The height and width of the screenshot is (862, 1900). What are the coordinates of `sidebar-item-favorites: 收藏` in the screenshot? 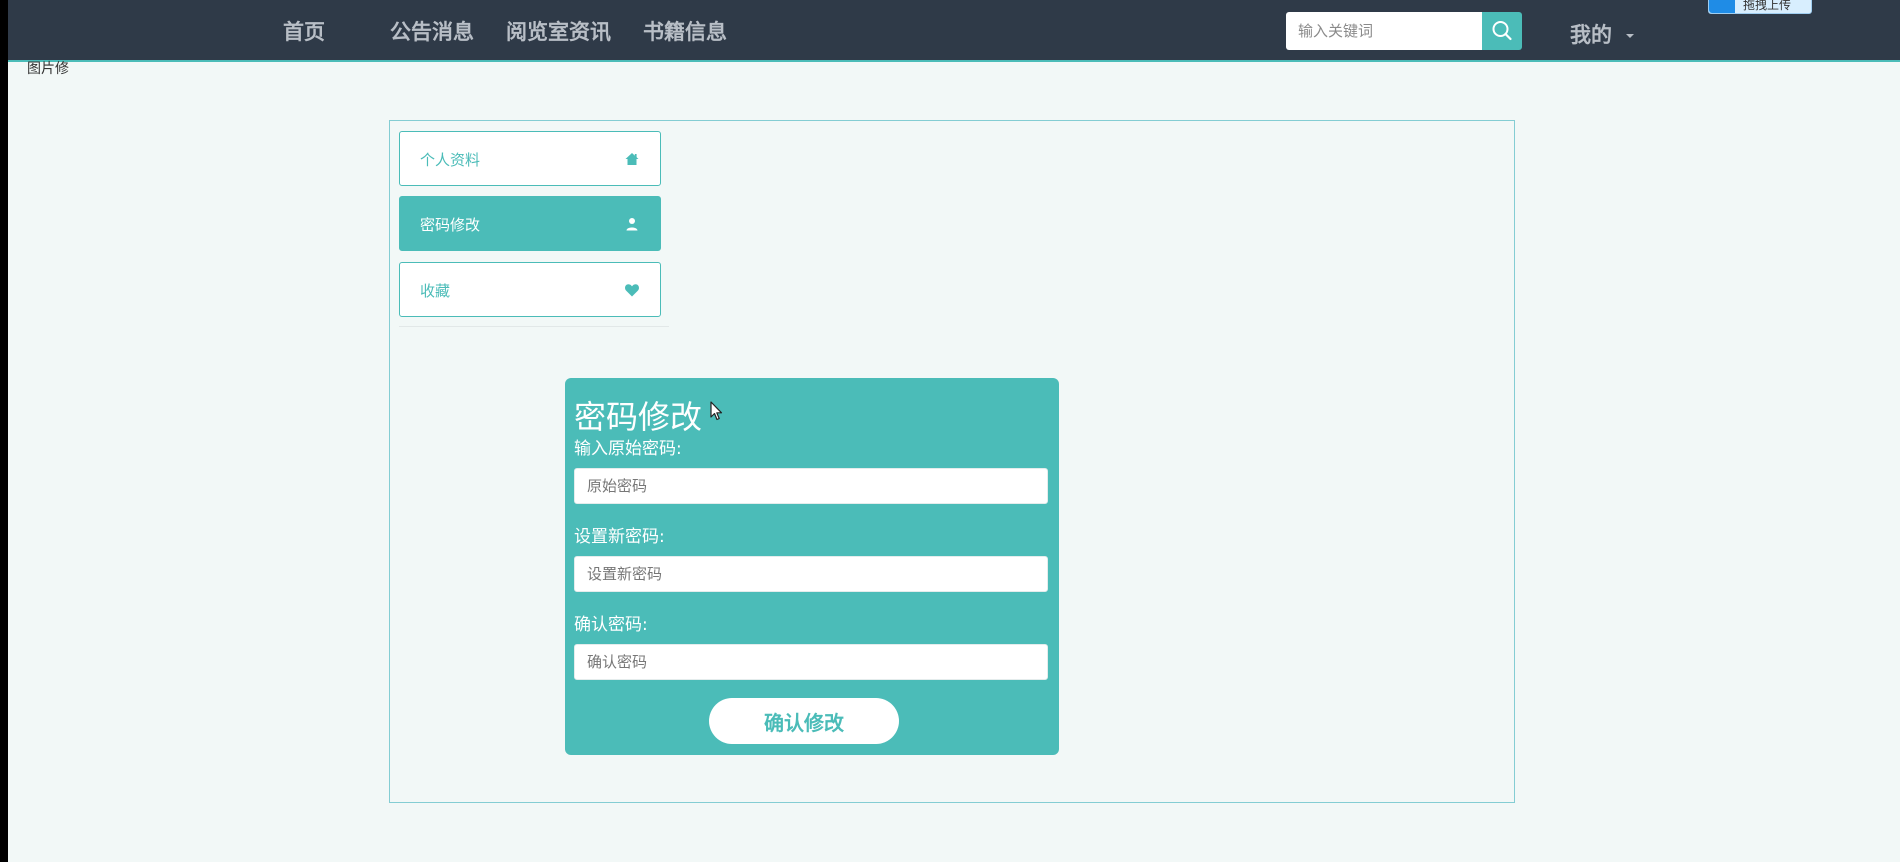 It's located at (530, 289).